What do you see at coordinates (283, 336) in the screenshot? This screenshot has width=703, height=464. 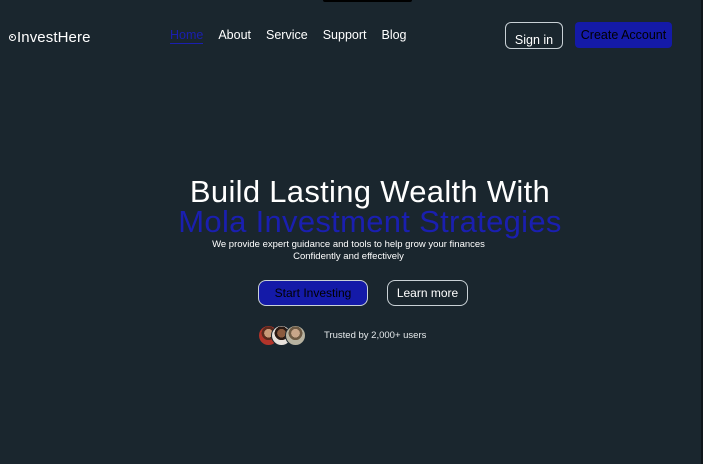 I see `user-avatars` at bounding box center [283, 336].